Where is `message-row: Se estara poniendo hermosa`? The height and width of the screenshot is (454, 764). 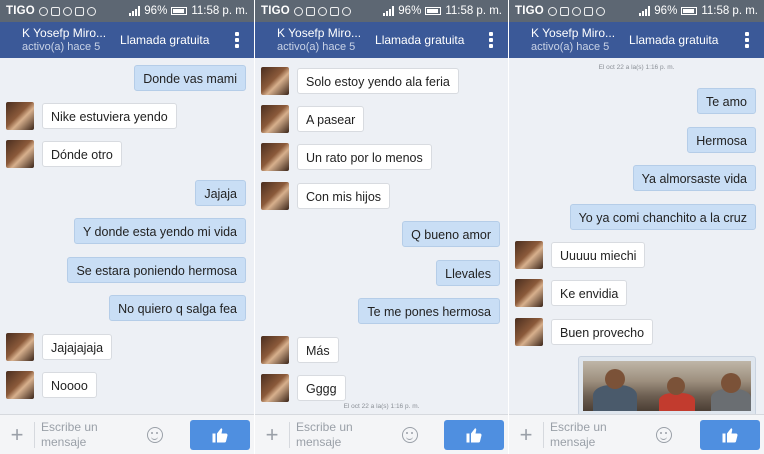 message-row: Se estara poniendo hermosa is located at coordinates (127, 270).